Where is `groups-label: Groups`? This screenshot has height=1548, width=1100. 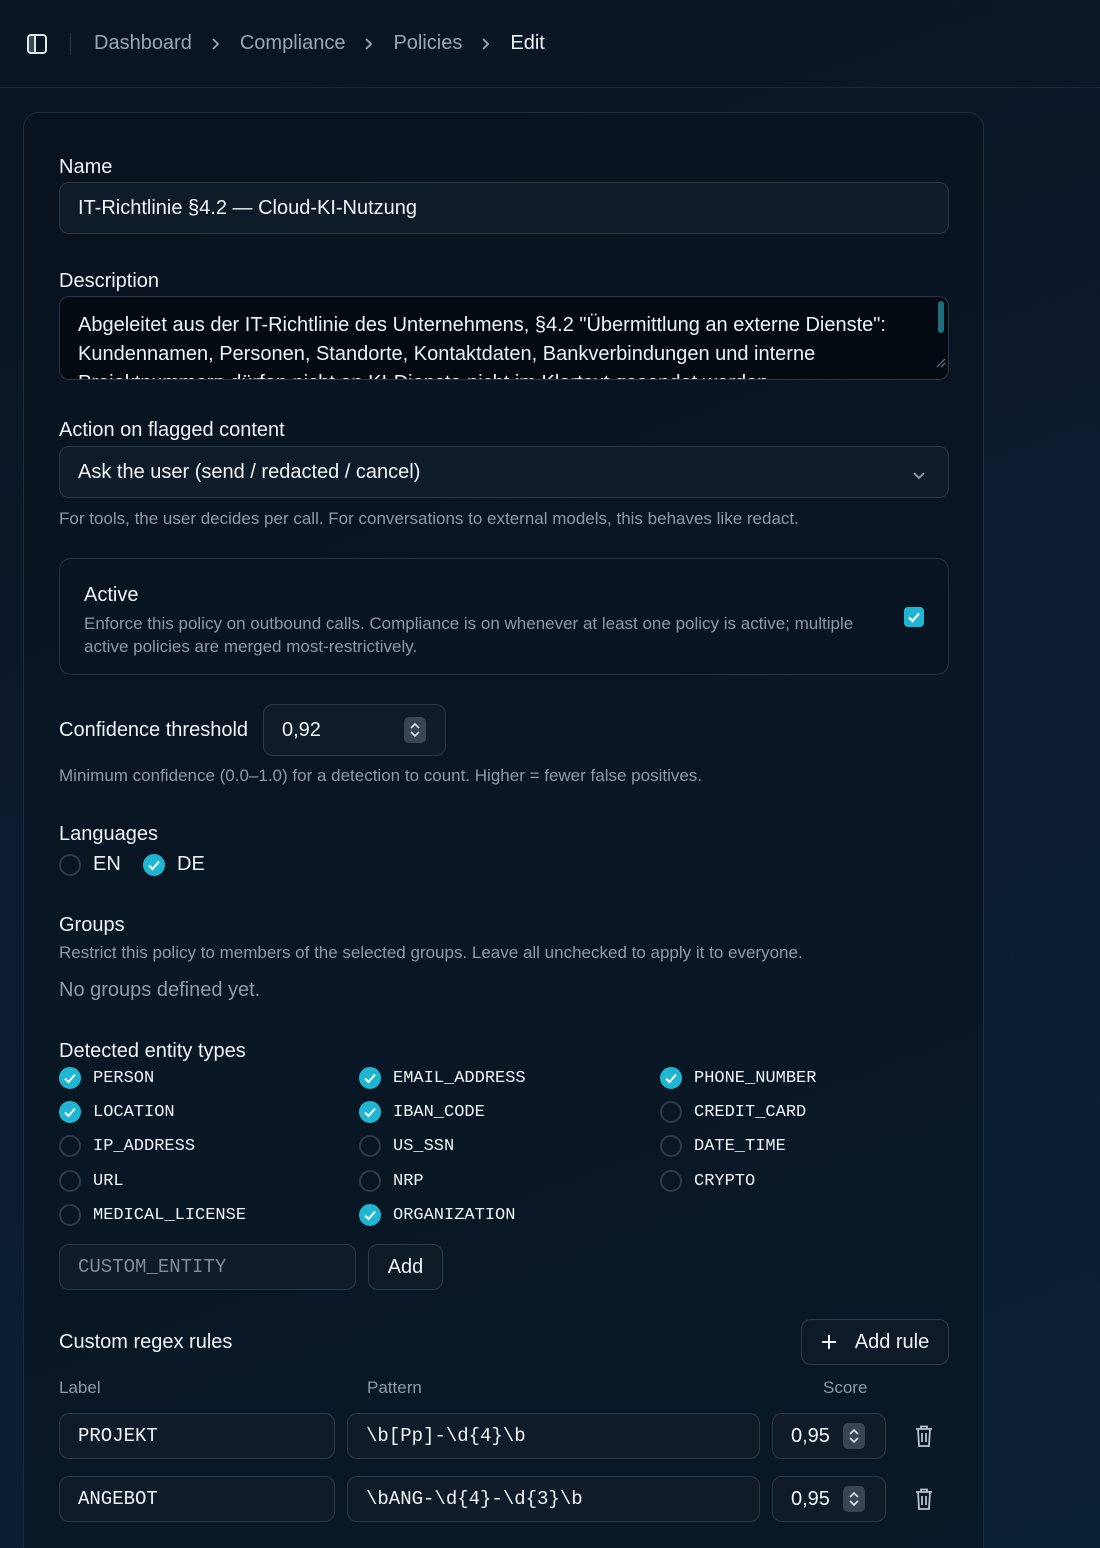
groups-label: Groups is located at coordinates (92, 925).